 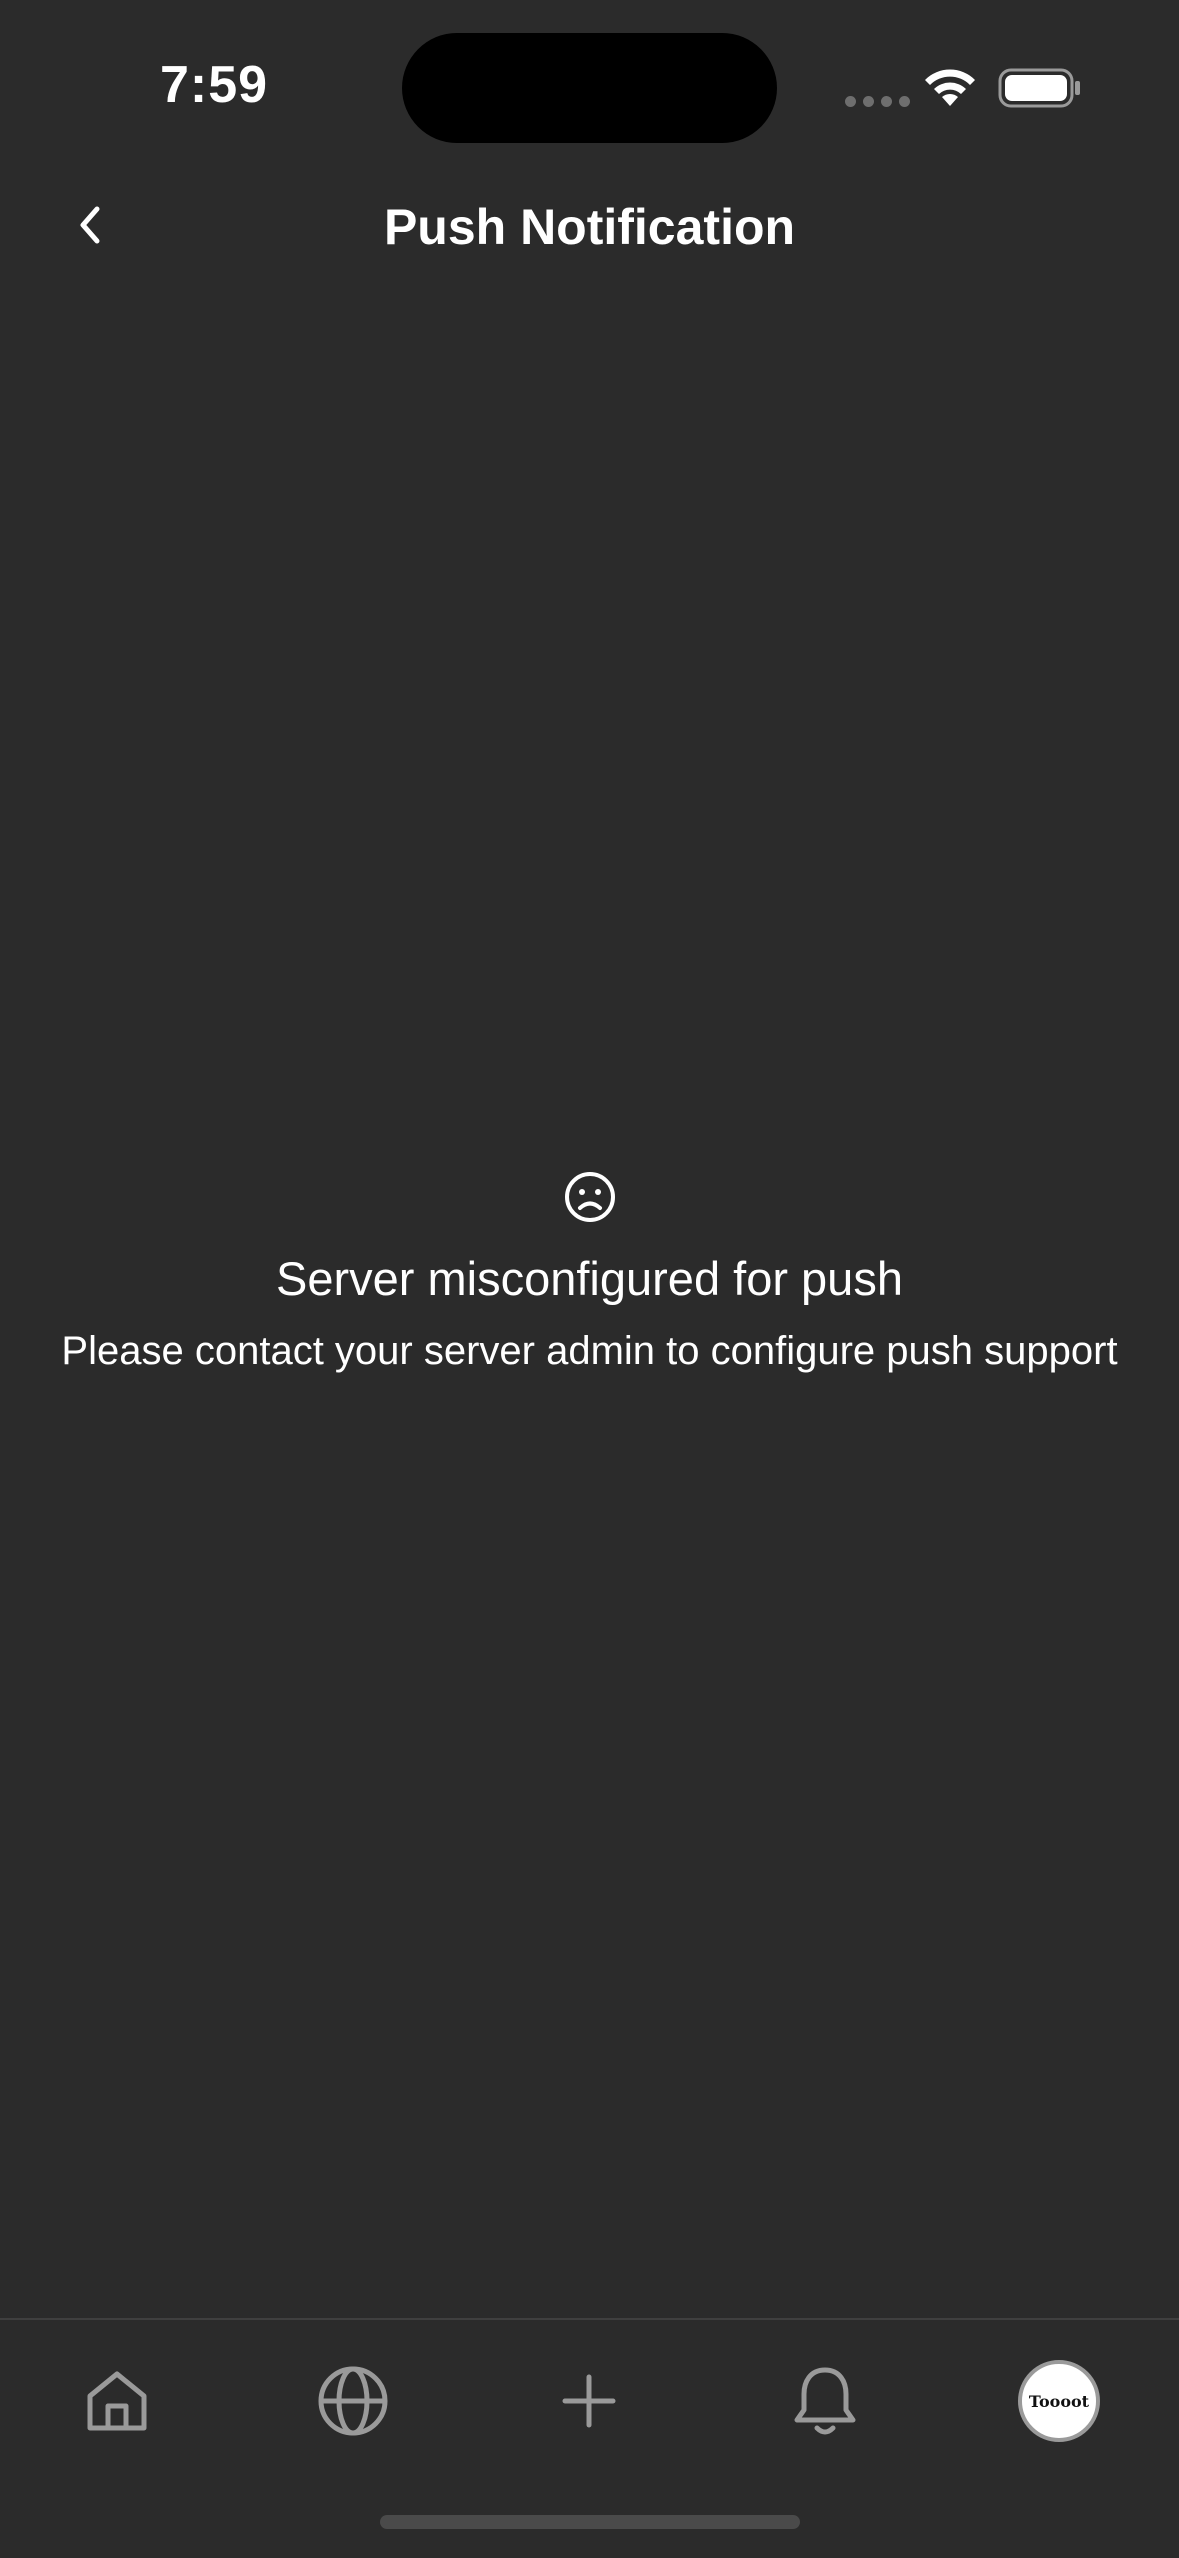 What do you see at coordinates (1039, 88) in the screenshot?
I see `battery-icon` at bounding box center [1039, 88].